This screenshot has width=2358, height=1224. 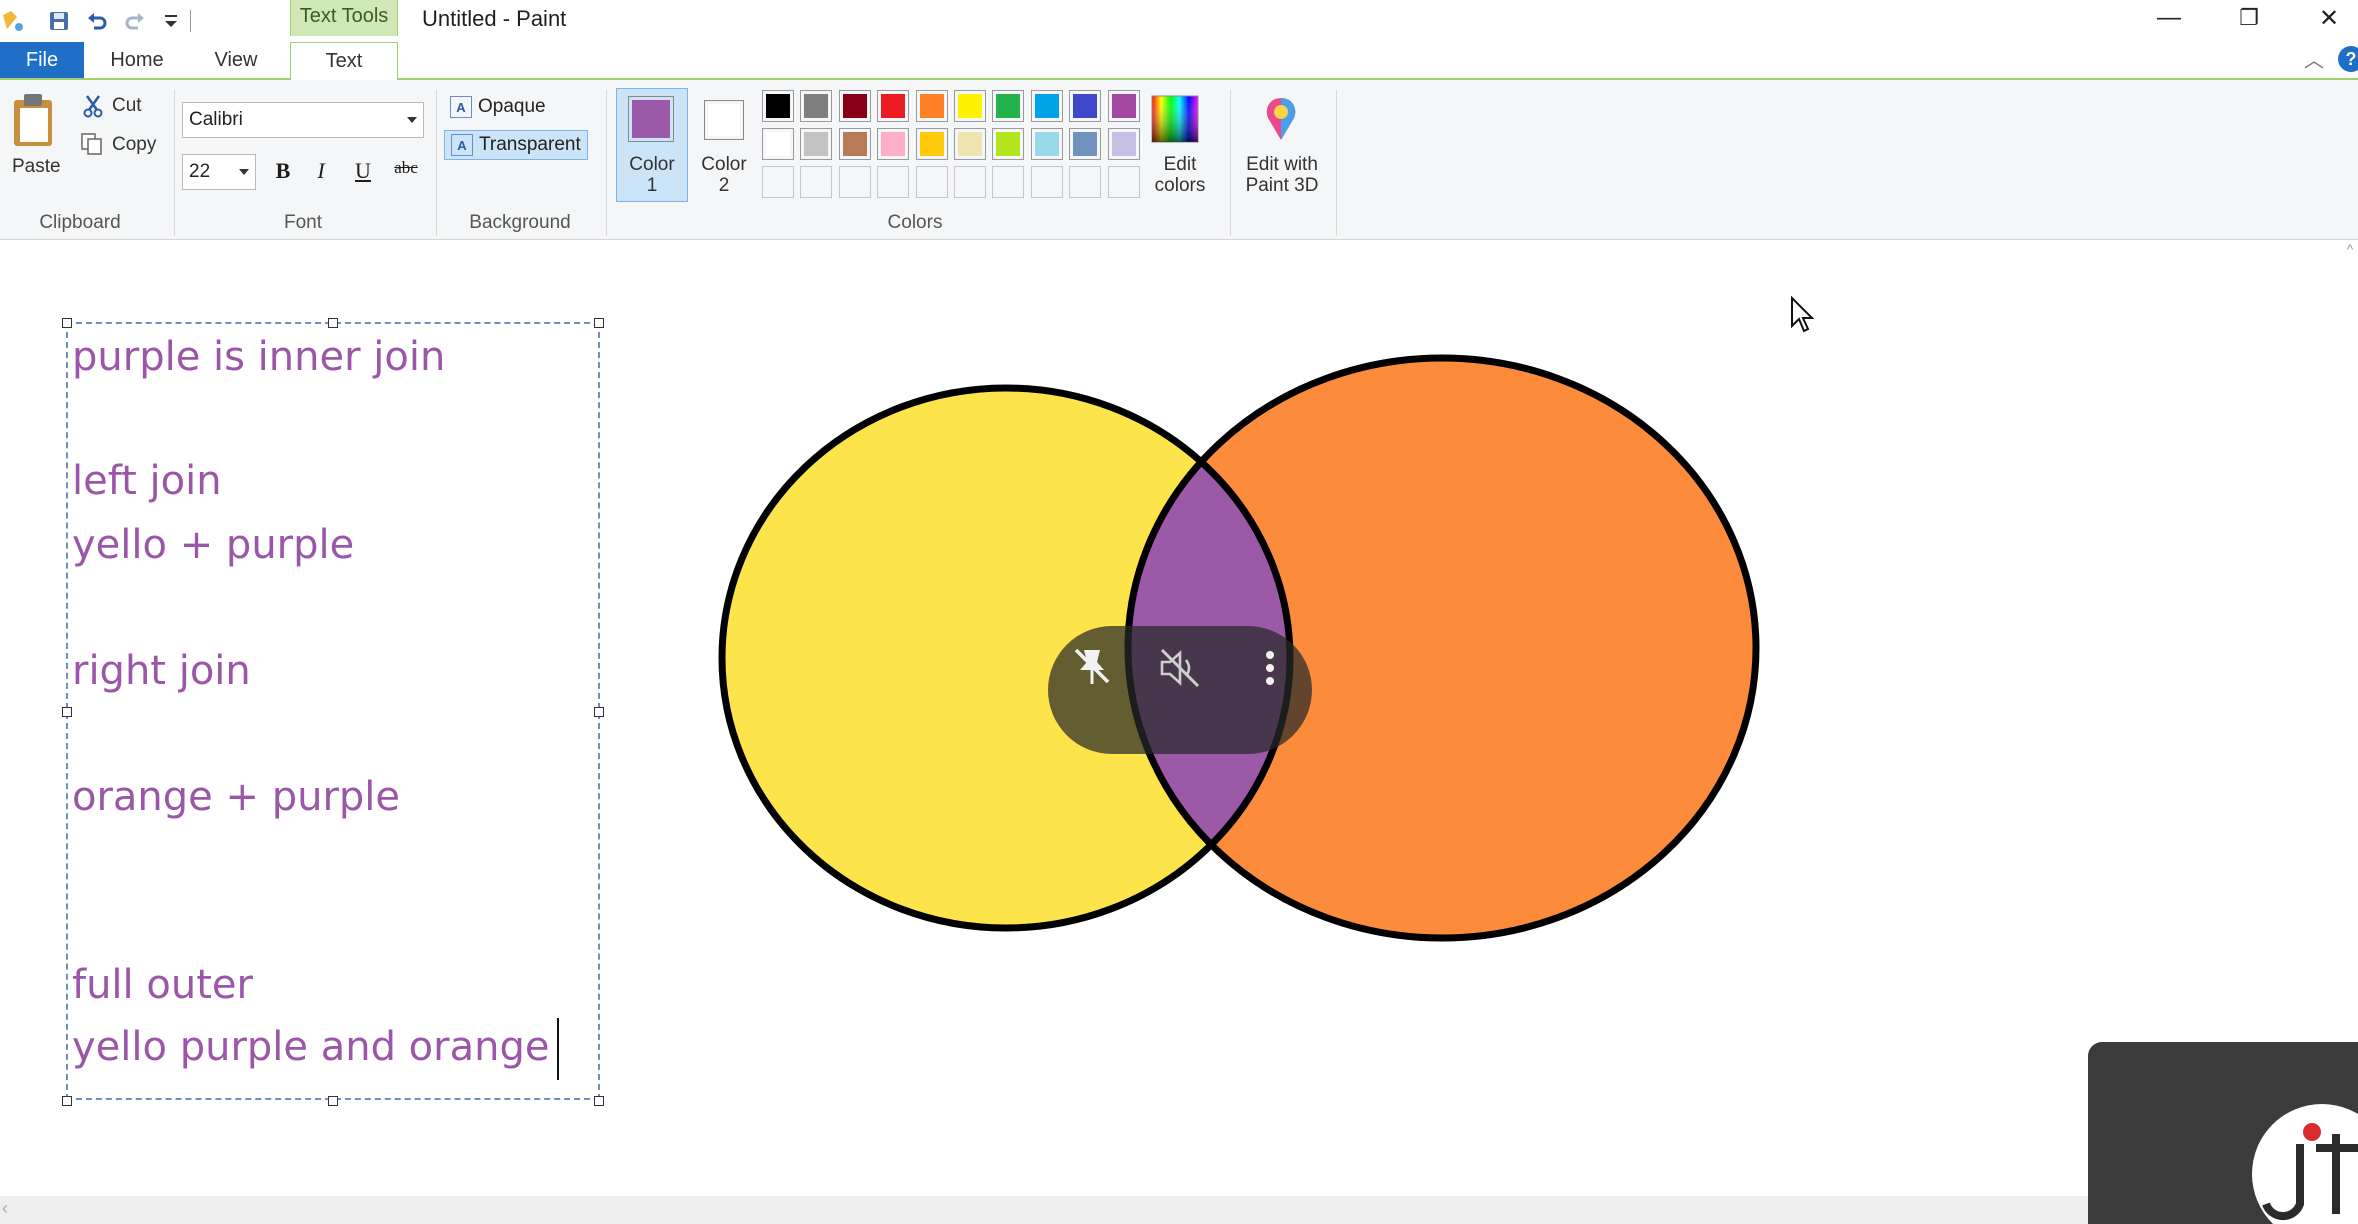 What do you see at coordinates (2348, 59) in the screenshot?
I see `help-button: ?` at bounding box center [2348, 59].